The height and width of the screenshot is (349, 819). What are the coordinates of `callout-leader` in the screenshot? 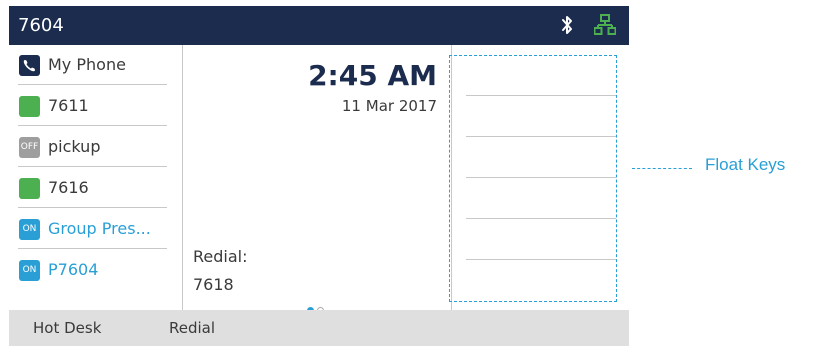 It's located at (662, 168).